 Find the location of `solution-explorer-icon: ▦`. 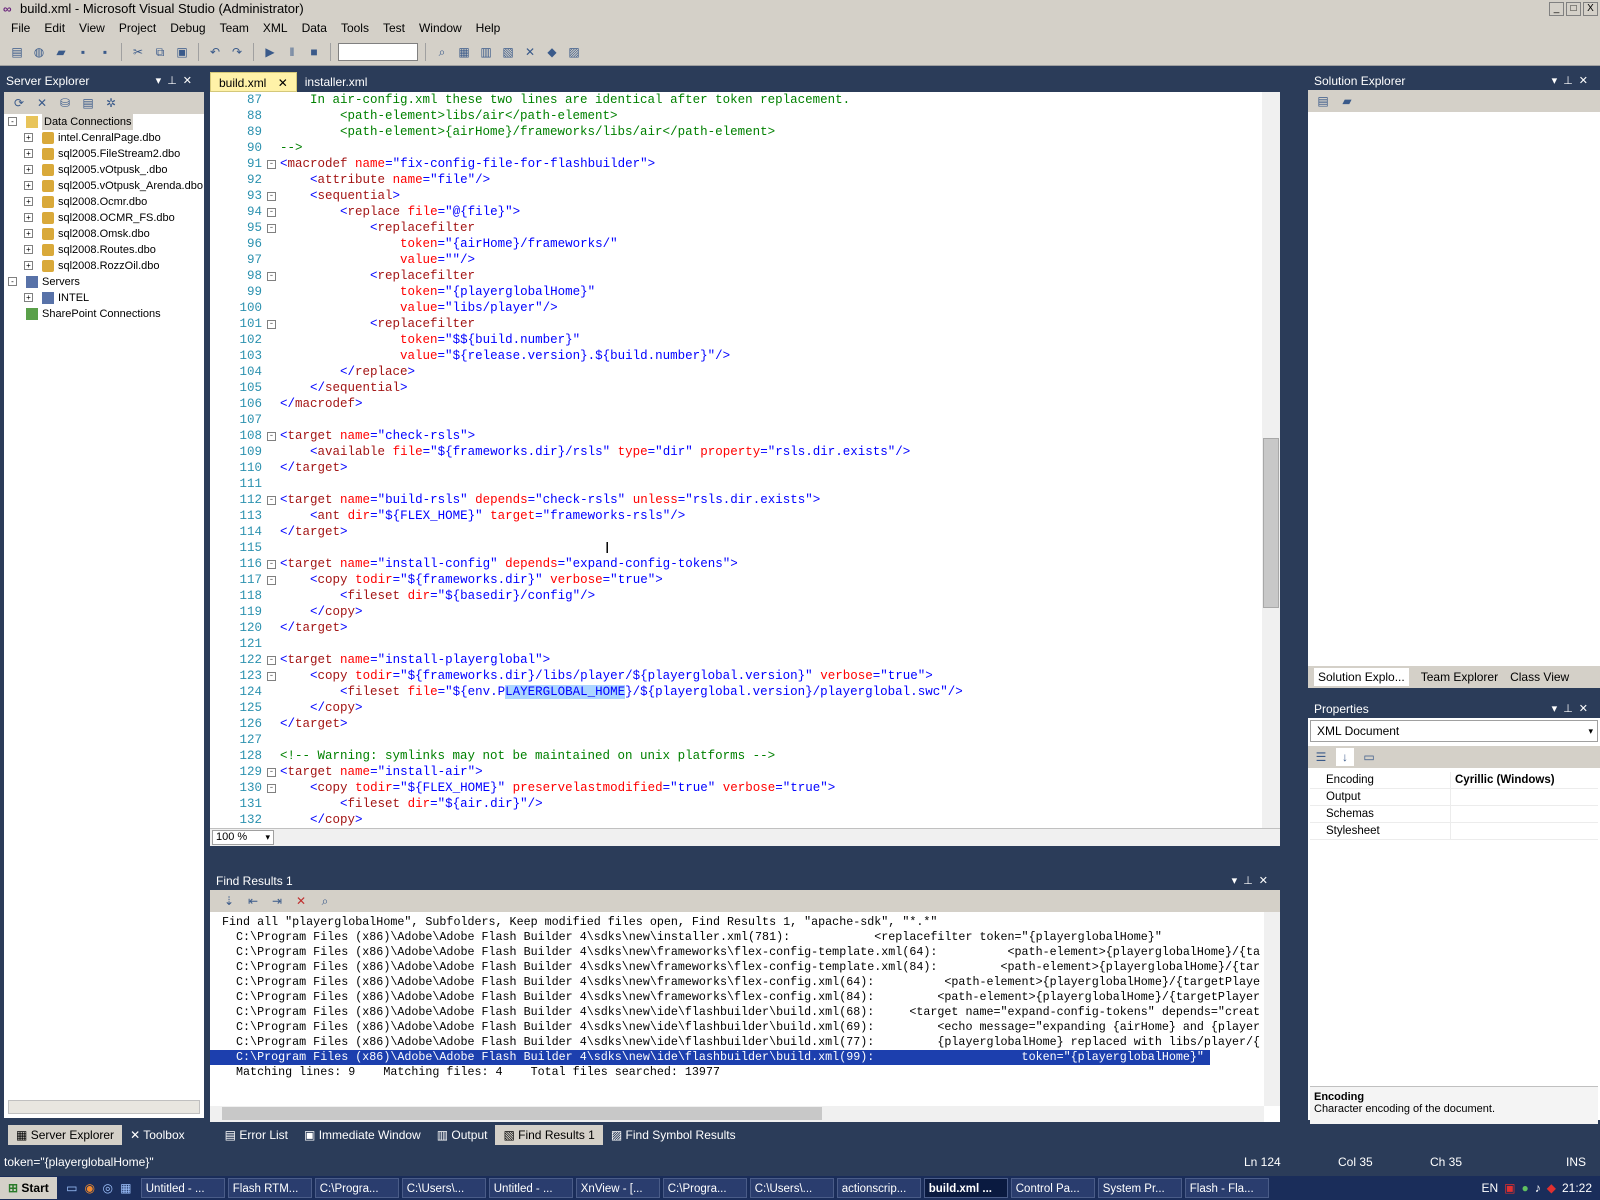

solution-explorer-icon: ▦ is located at coordinates (464, 52).